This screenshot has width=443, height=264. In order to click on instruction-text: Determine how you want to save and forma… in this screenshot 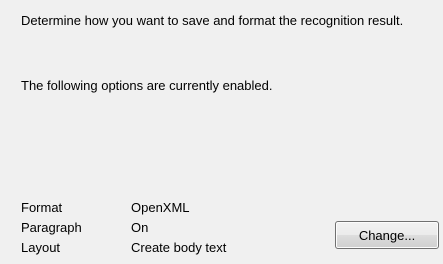, I will do `click(212, 20)`.